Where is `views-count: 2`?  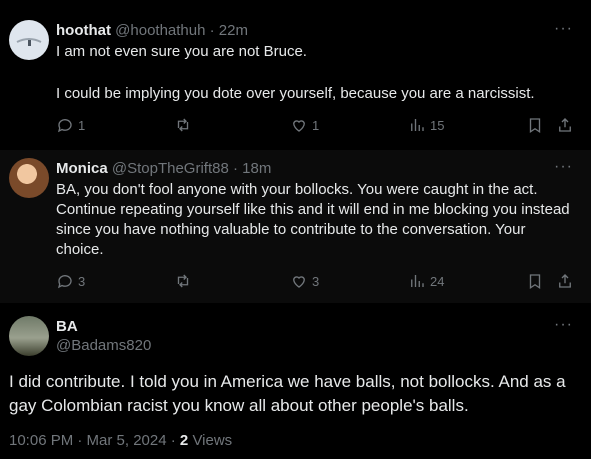 views-count: 2 is located at coordinates (184, 440).